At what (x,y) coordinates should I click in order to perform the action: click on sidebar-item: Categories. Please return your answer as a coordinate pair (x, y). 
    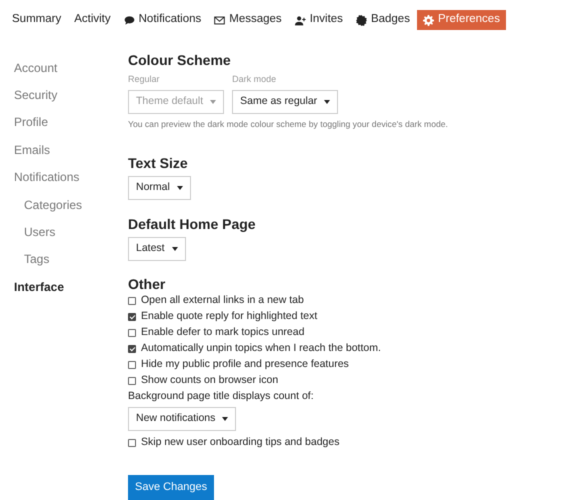
    Looking at the image, I should click on (71, 202).